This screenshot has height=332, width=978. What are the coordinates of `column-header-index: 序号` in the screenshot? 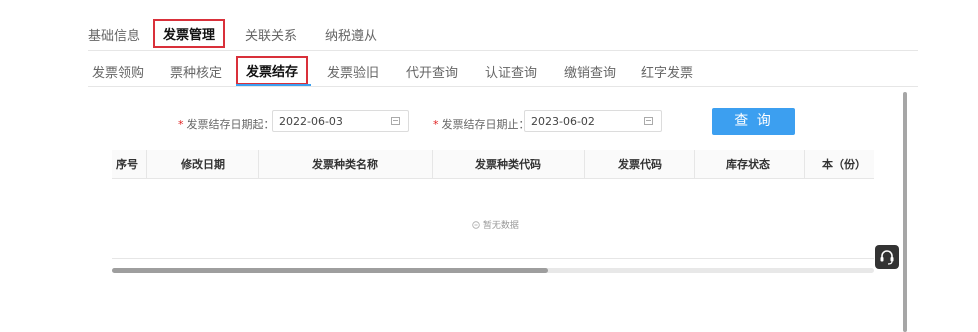 It's located at (127, 164).